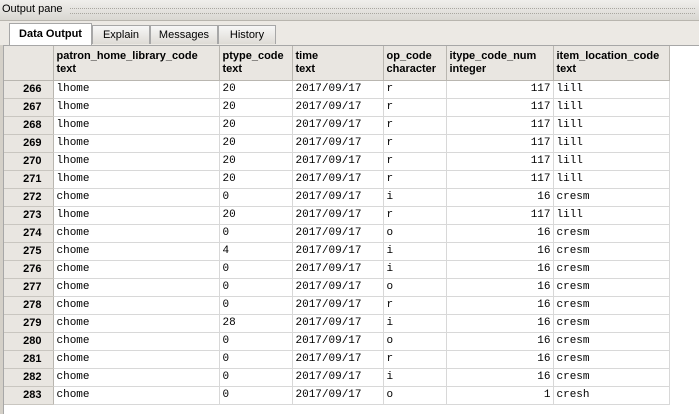 This screenshot has height=414, width=699. Describe the element at coordinates (256, 63) in the screenshot. I see `column-header-ptype-code: ptype_code text` at that location.